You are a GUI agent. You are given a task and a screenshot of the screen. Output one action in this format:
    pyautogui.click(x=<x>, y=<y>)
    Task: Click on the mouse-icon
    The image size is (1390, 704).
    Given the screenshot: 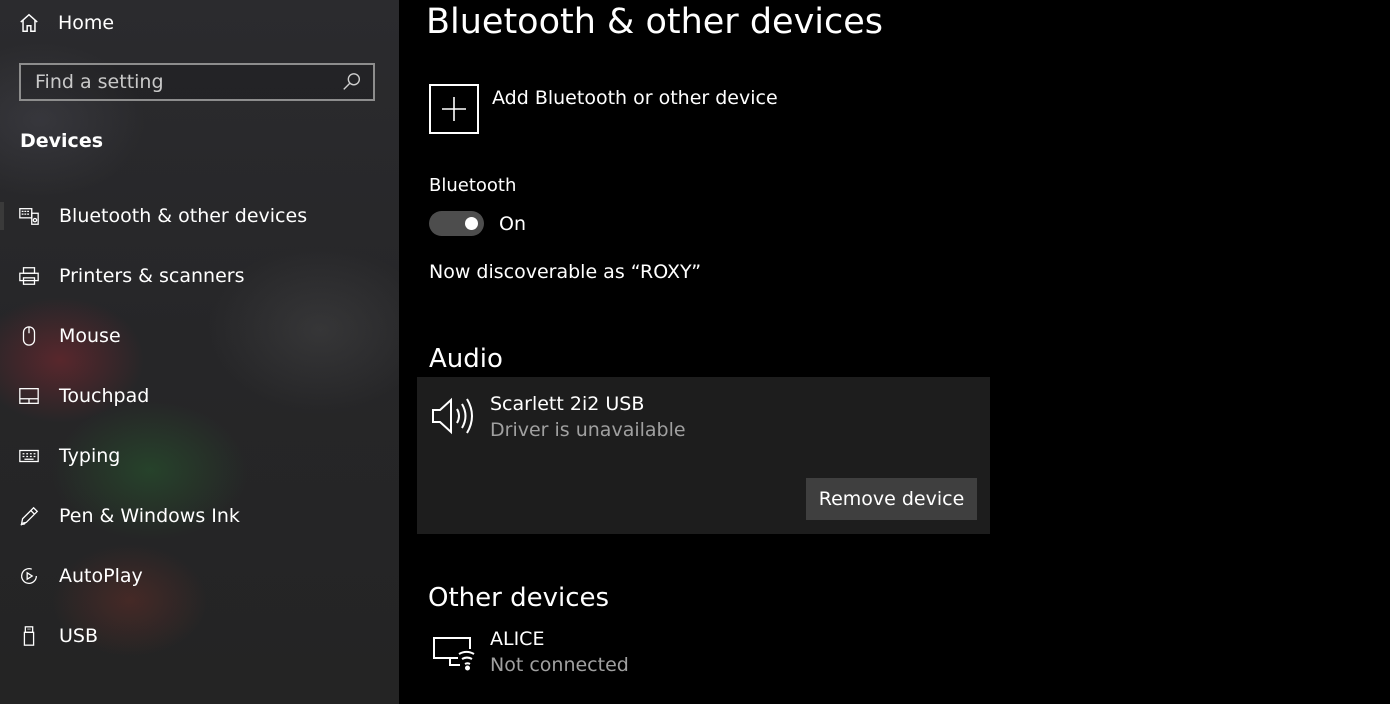 What is the action you would take?
    pyautogui.click(x=29, y=336)
    